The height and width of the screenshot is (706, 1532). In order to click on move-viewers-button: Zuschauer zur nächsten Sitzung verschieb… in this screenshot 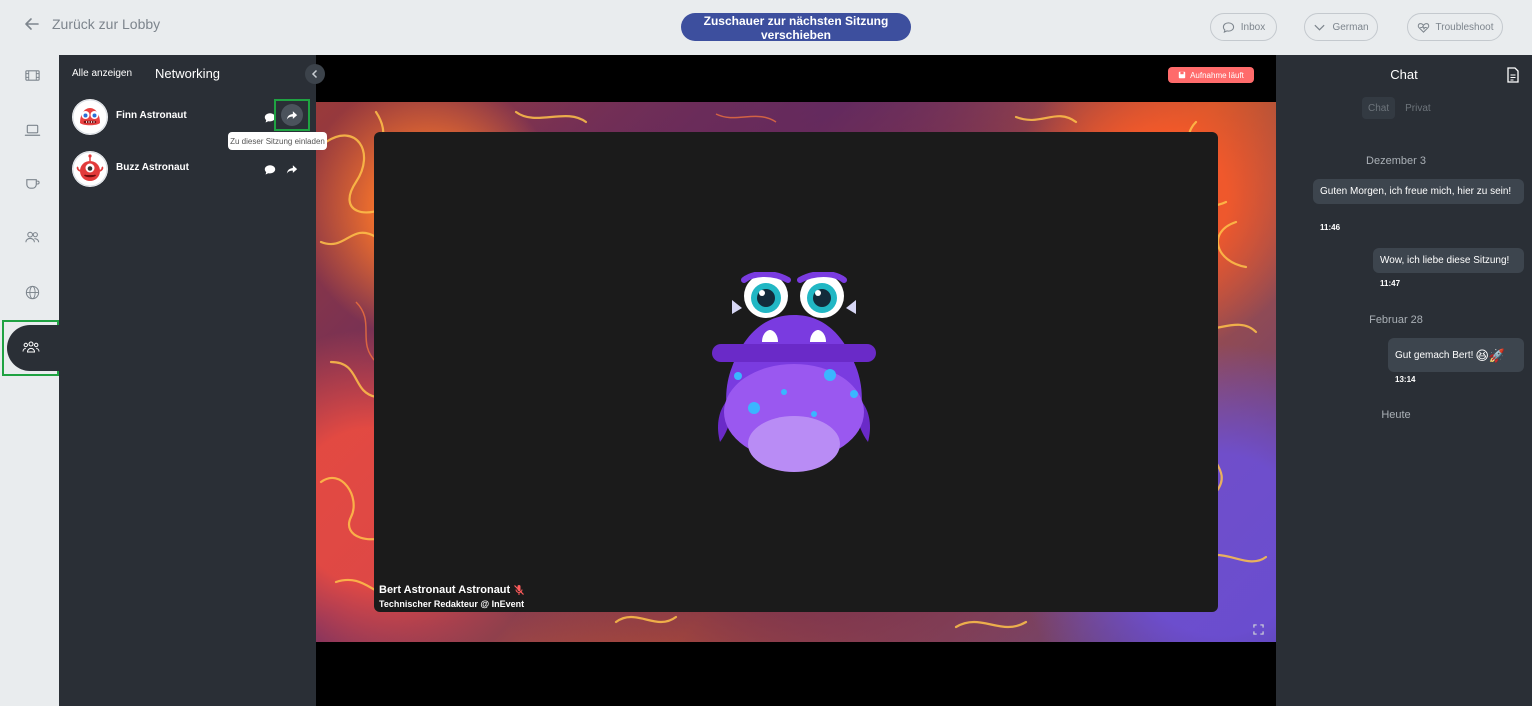, I will do `click(796, 27)`.